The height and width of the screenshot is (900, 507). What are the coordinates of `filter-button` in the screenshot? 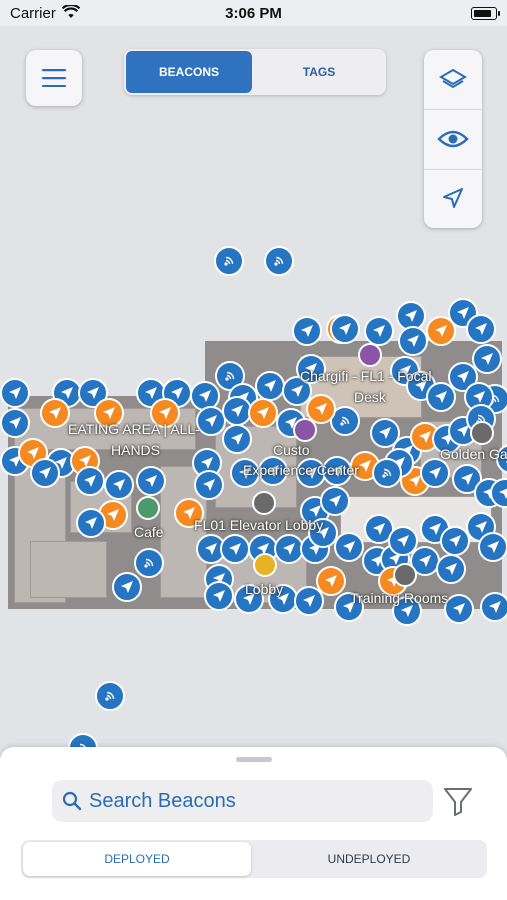 It's located at (458, 801).